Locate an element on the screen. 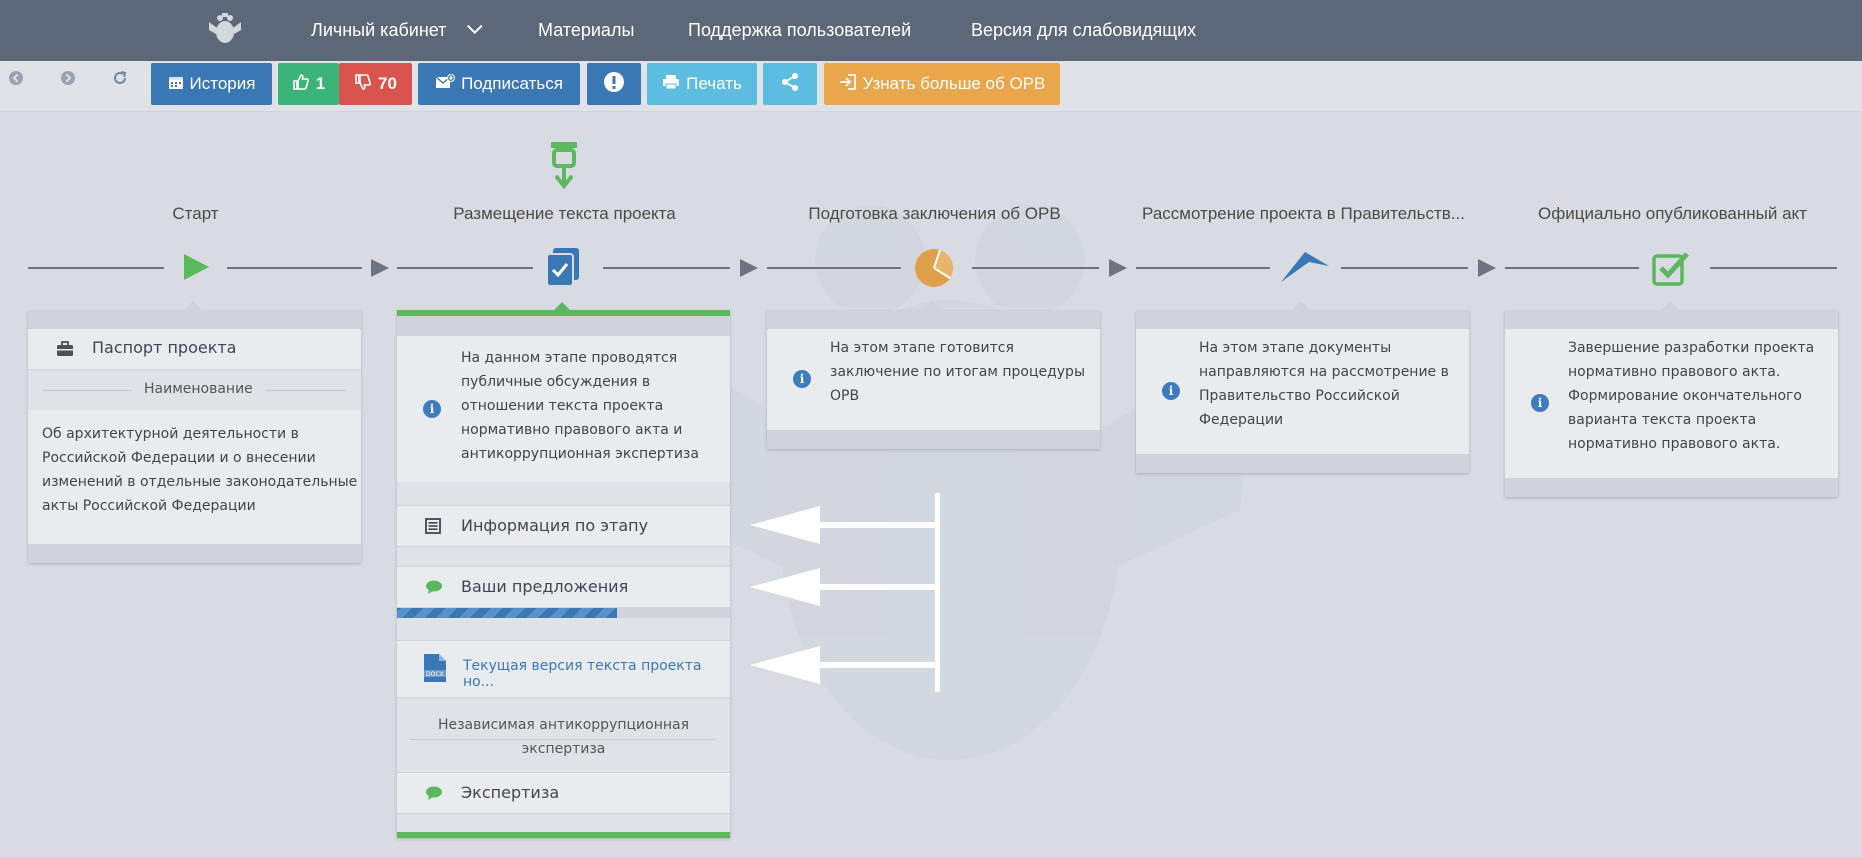 This screenshot has width=1862, height=857. thumbs-up-icon is located at coordinates (301, 84).